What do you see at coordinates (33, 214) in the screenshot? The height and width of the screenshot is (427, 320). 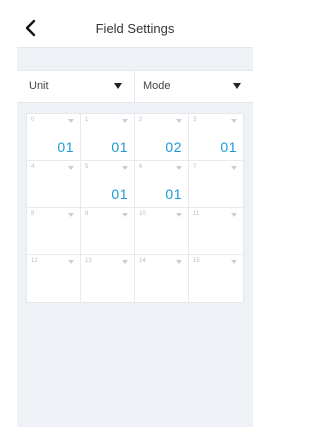 I see `field-cell-index: 8` at bounding box center [33, 214].